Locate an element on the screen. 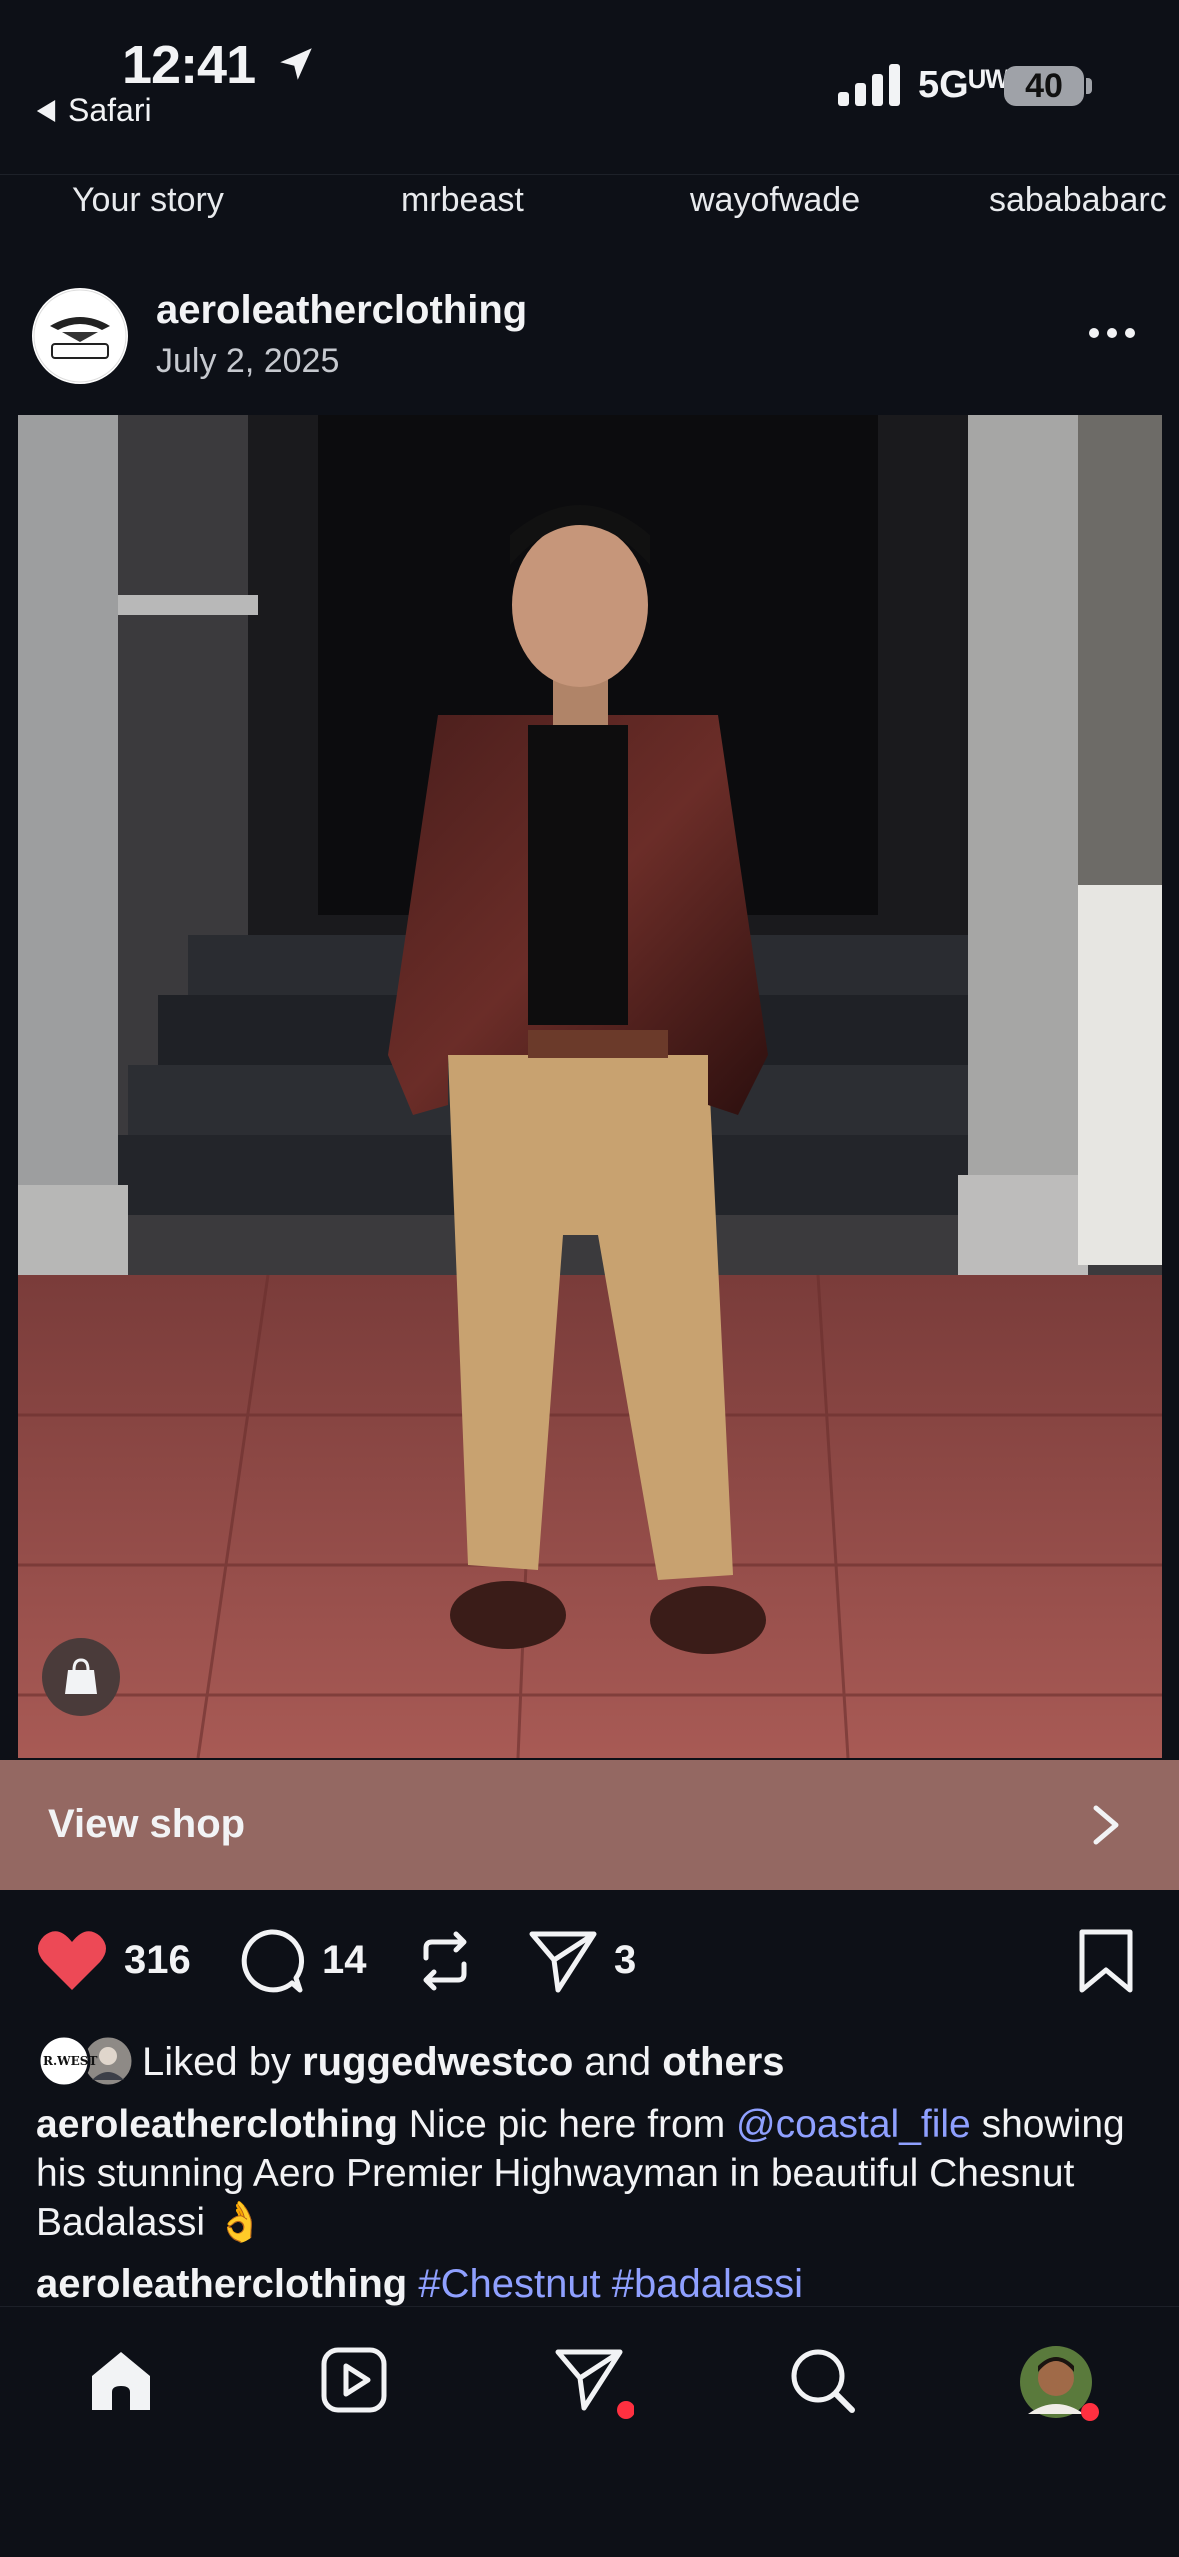 The width and height of the screenshot is (1179, 2557). network-type: 5Gᵁᵂ is located at coordinates (964, 85).